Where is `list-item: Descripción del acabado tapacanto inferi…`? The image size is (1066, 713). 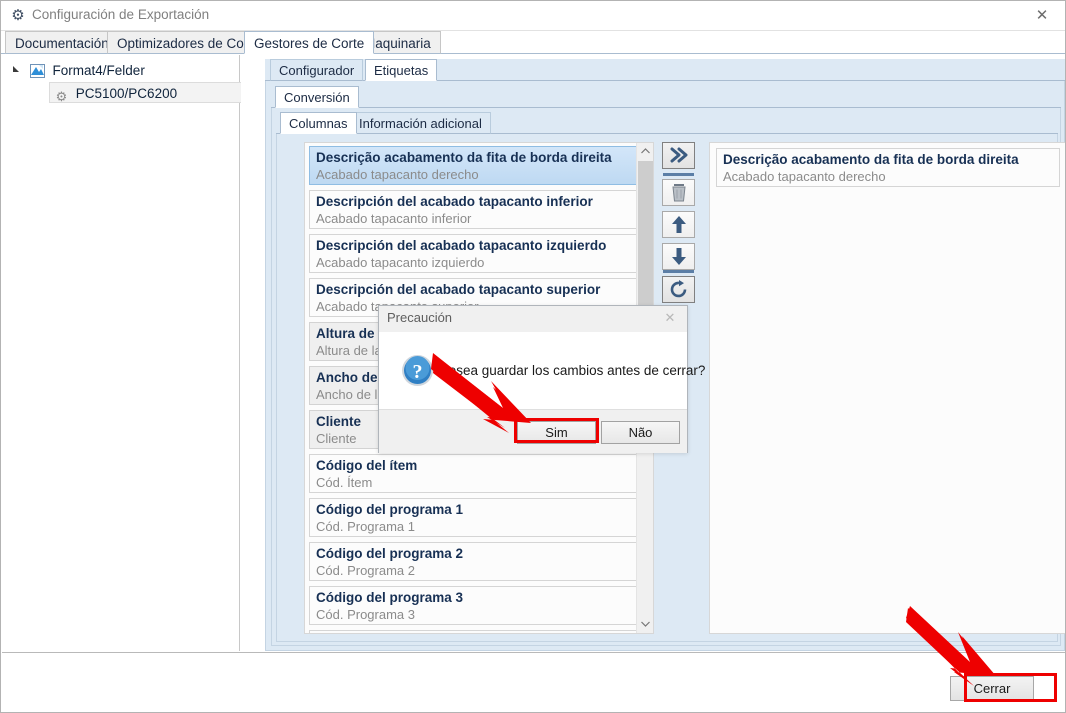
list-item: Descripción del acabado tapacanto inferi… is located at coordinates (474, 209).